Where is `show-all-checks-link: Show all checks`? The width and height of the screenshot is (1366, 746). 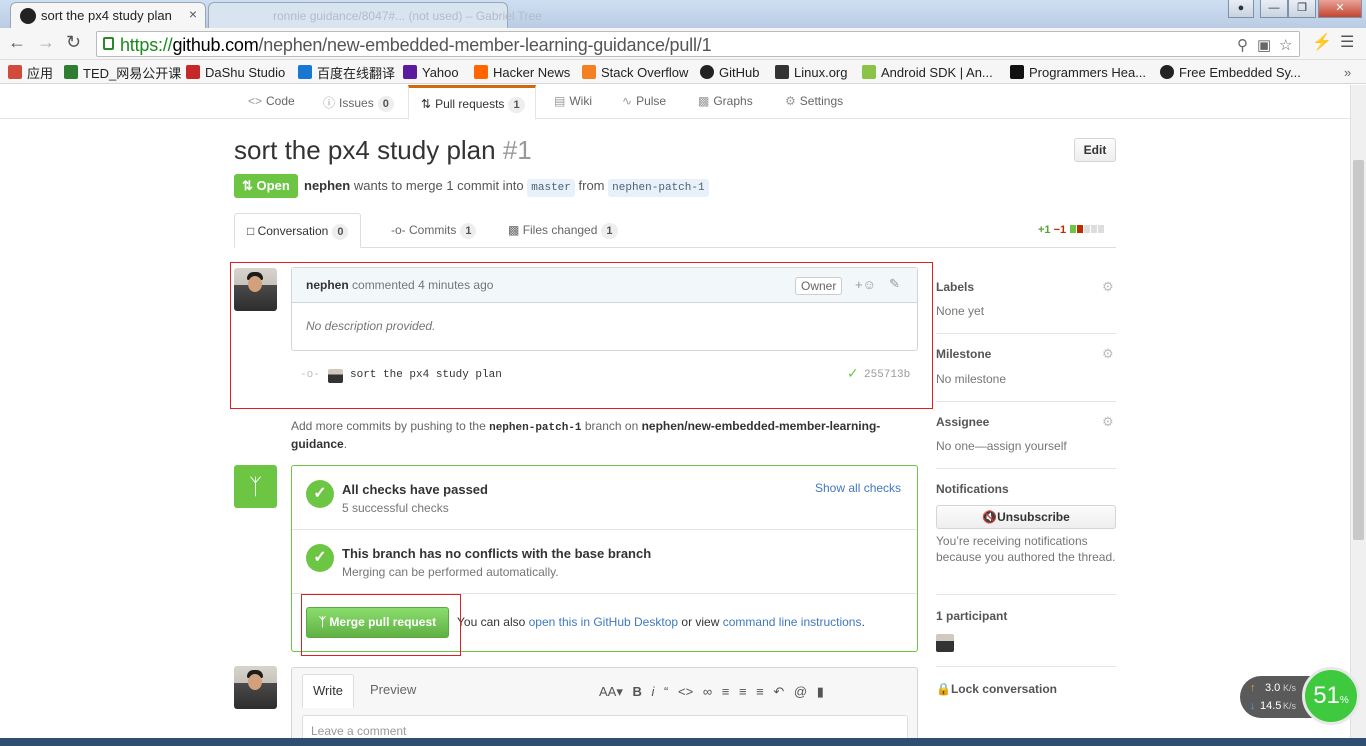 show-all-checks-link: Show all checks is located at coordinates (858, 488).